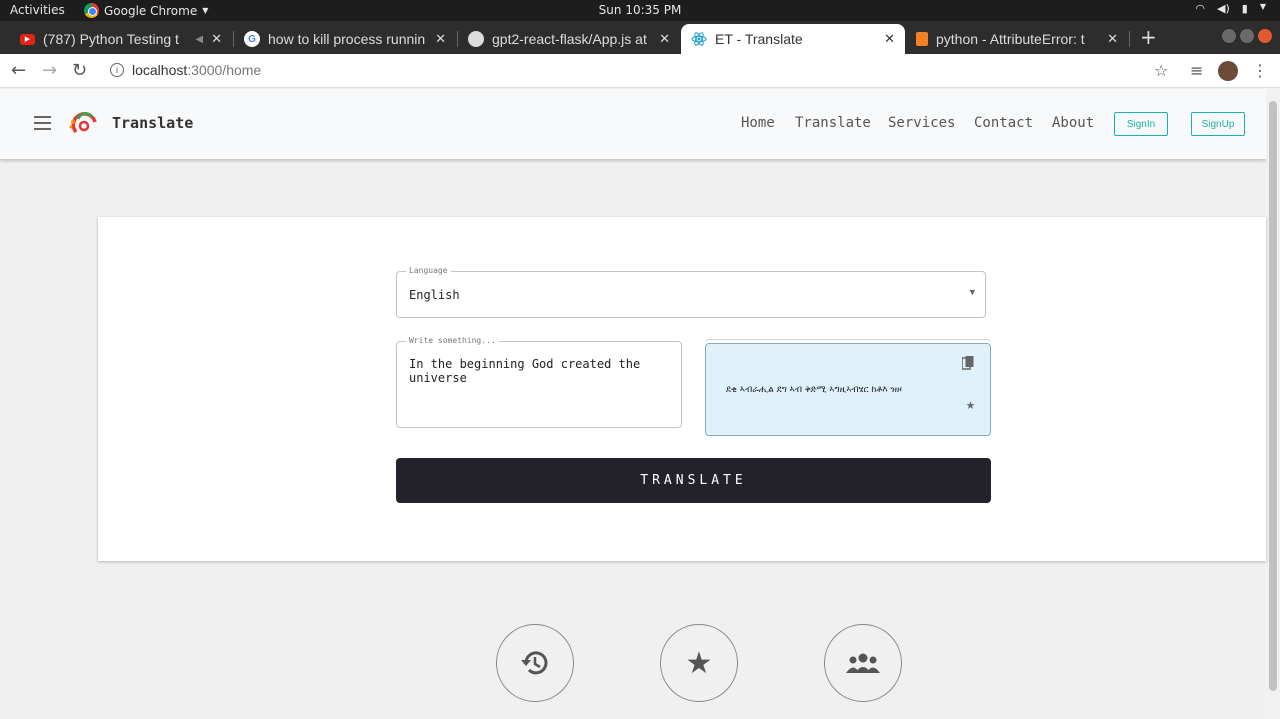  I want to click on translation-output: ደቂ ኣብራሒል ደግ ኣብ ቅድሚ ኣግዚኣብሄር ከቶእ ዝዞ ★, so click(848, 389).